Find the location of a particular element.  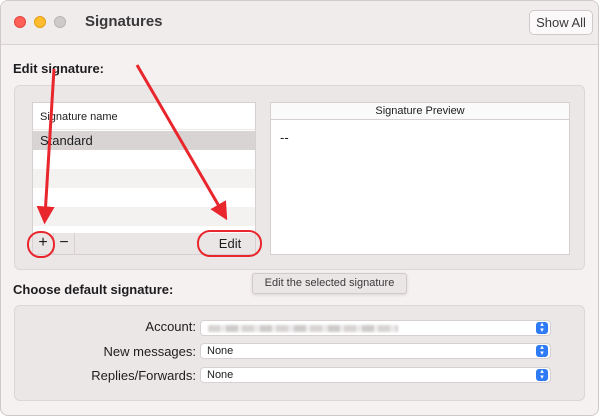

arrow-to-edit-button is located at coordinates (181, 142).